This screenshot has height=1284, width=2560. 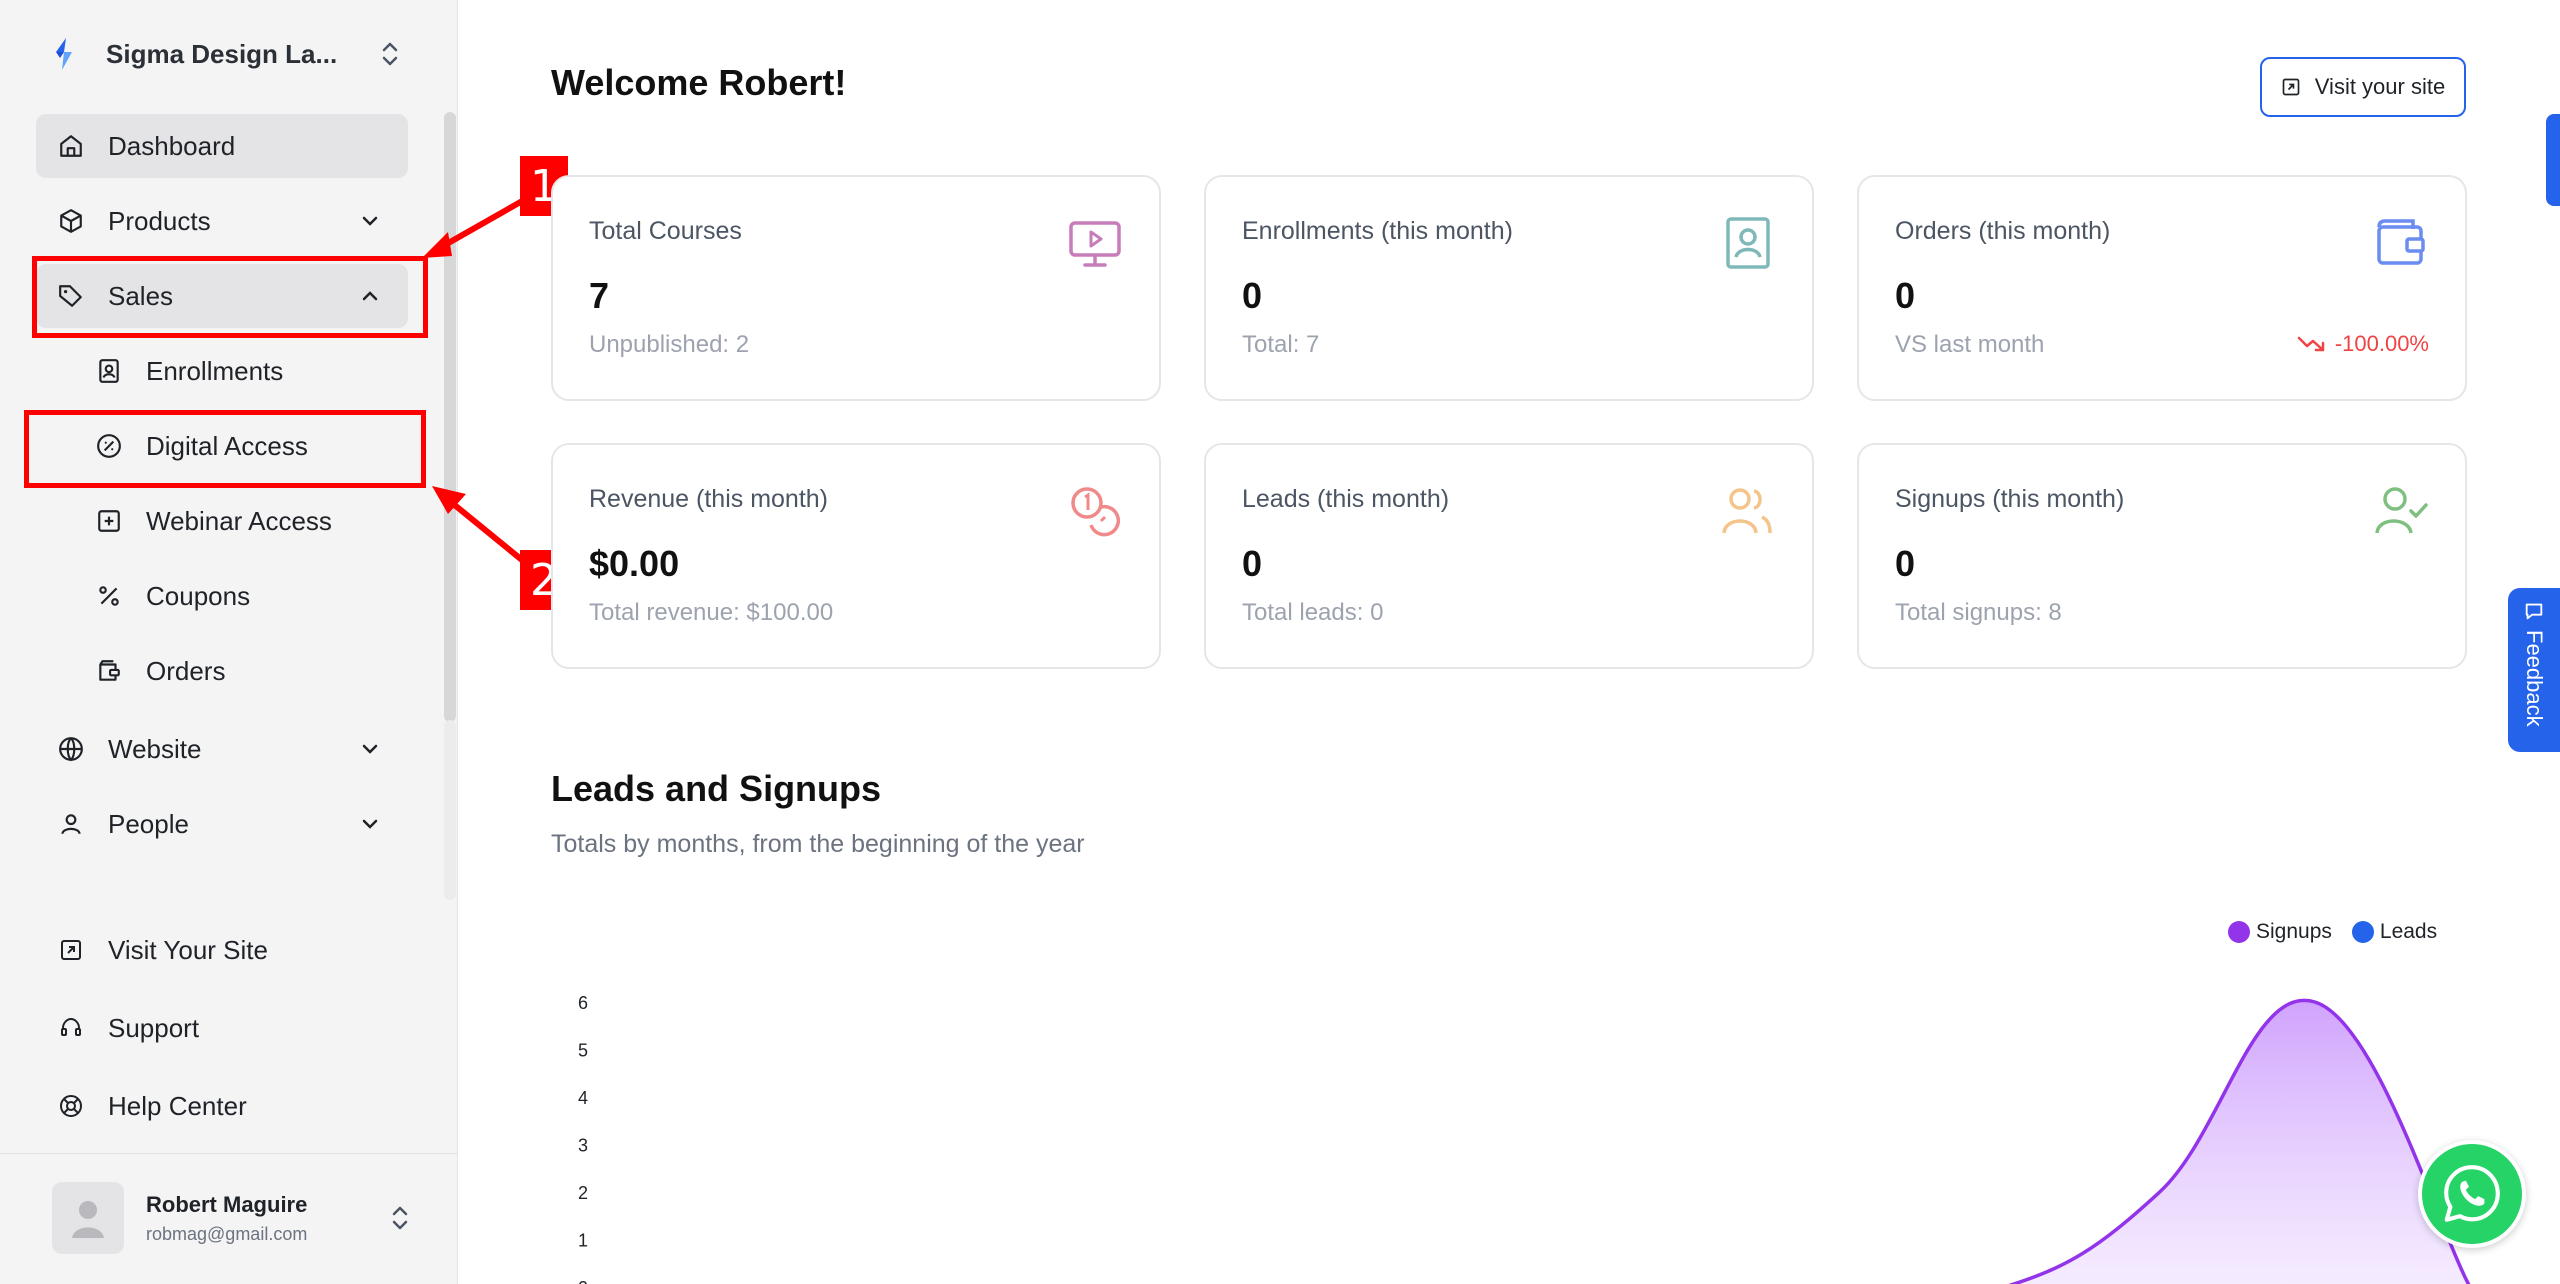 What do you see at coordinates (222, 1028) in the screenshot?
I see `sidebar-link-support: Support` at bounding box center [222, 1028].